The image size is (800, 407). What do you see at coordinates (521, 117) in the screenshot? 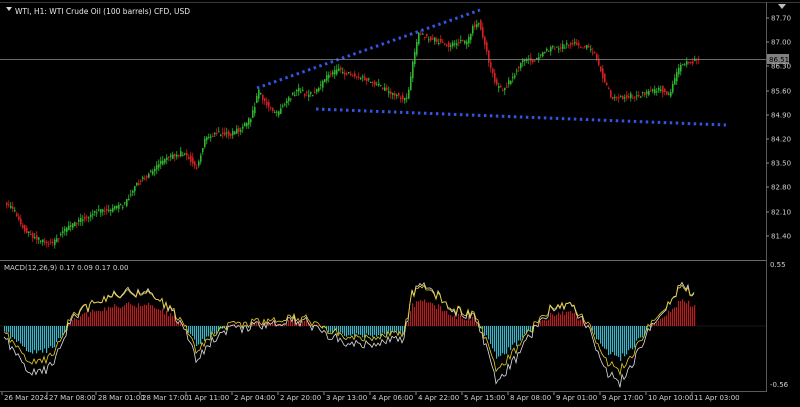
I see `lower-trendline` at bounding box center [521, 117].